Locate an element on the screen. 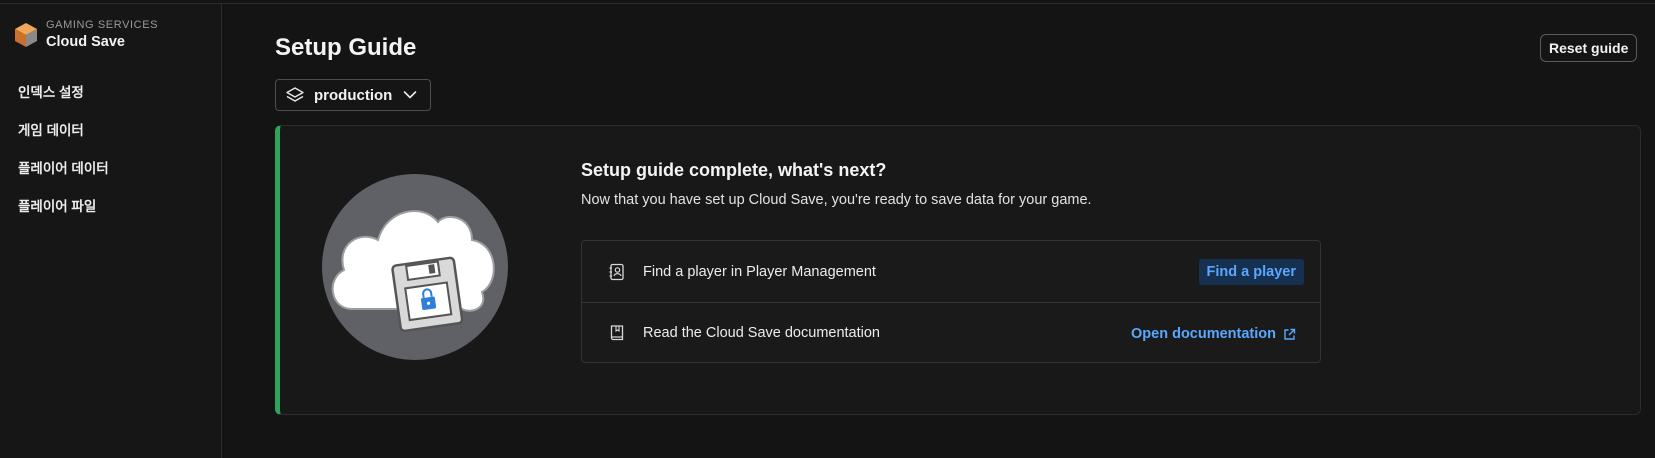  sidebar-item-index-settings: 인덱스 설정 is located at coordinates (113, 93).